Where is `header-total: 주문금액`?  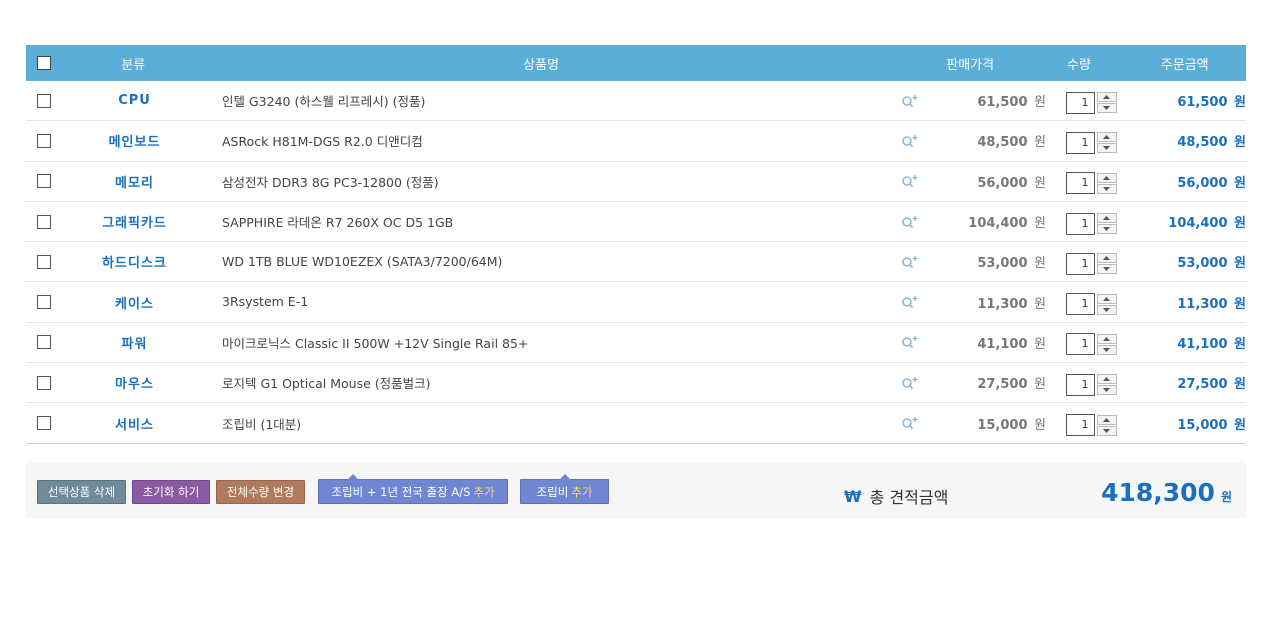 header-total: 주문금액 is located at coordinates (1184, 65).